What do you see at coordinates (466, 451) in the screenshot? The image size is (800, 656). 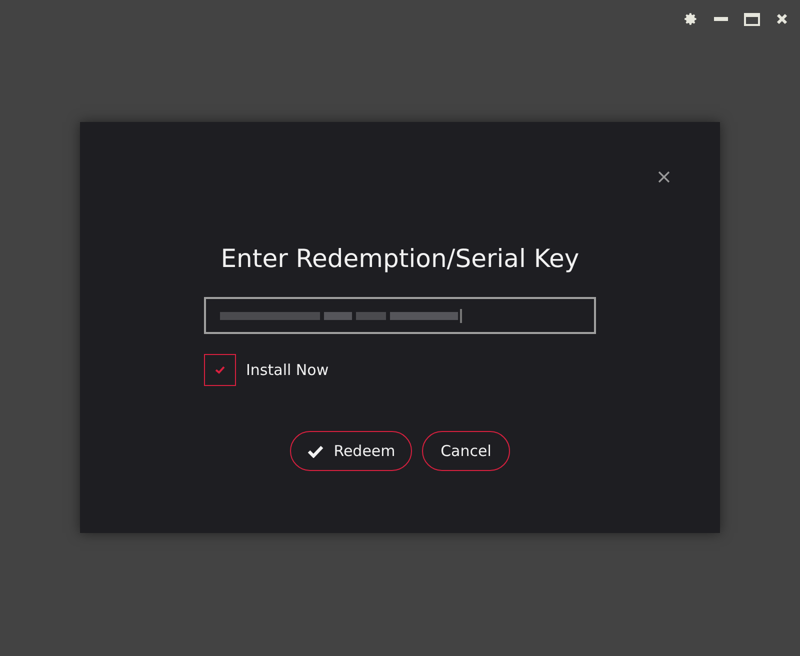 I see `cancel-button: Cancel` at bounding box center [466, 451].